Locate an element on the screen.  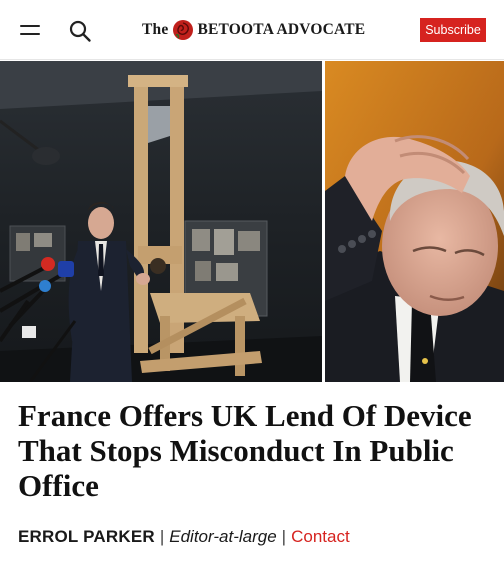
hamburger-menu-icon is located at coordinates (31, 30).